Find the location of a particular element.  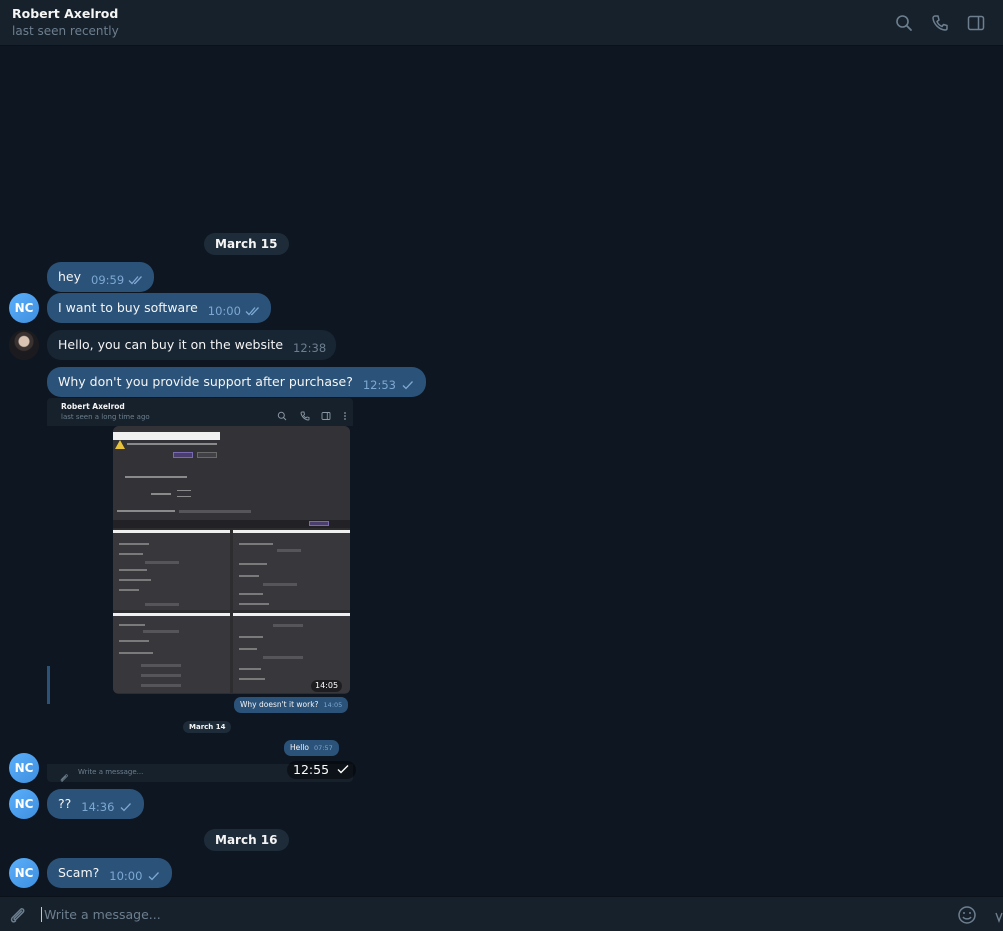

message-time: 12:53 is located at coordinates (379, 385).